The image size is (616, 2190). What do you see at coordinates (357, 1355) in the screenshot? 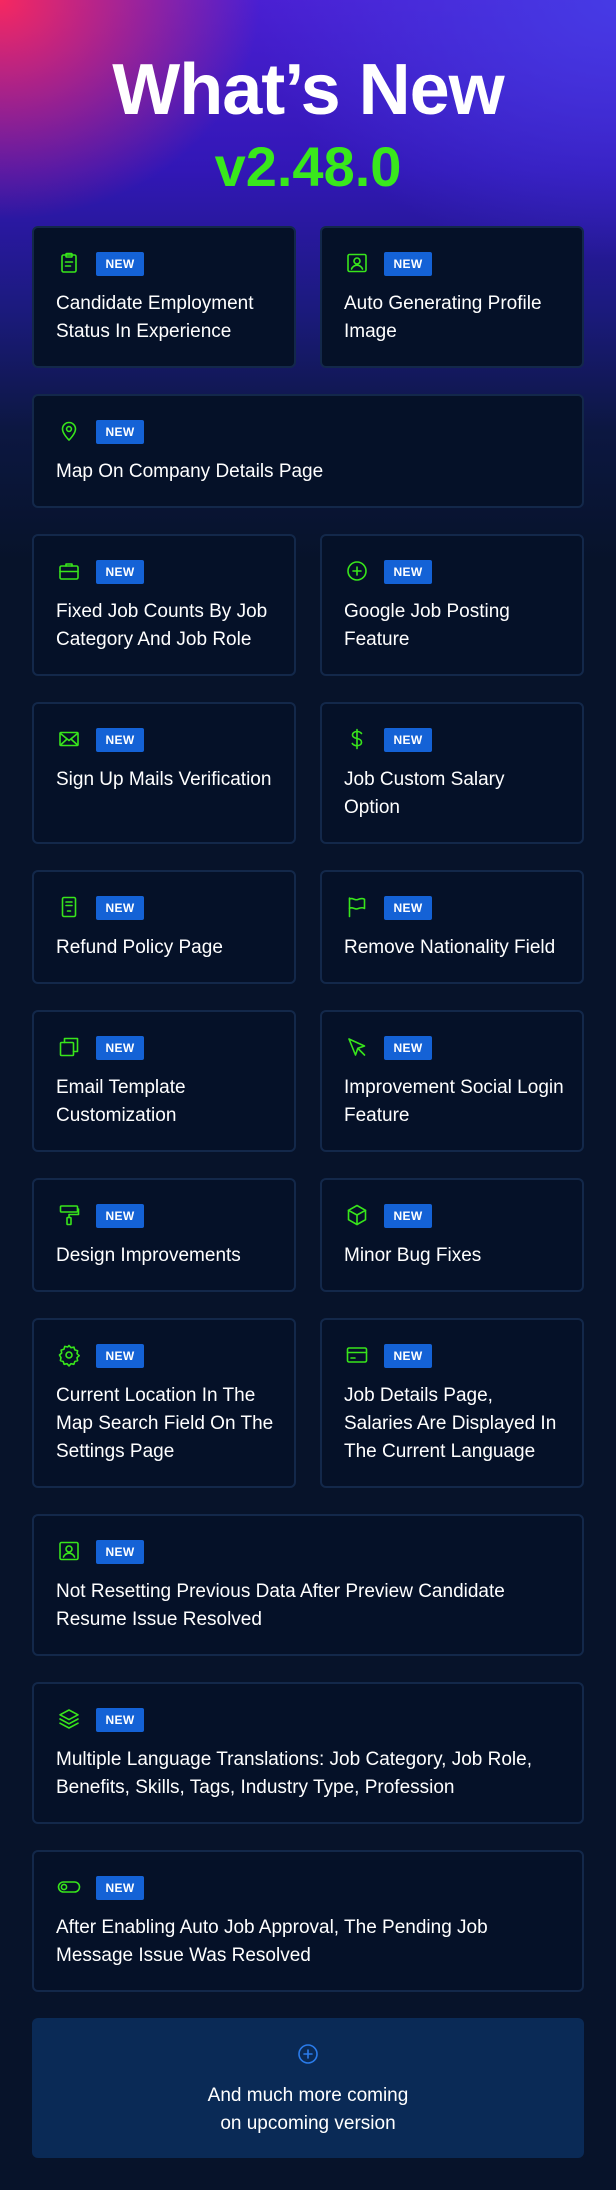
I see `credit-card-icon` at bounding box center [357, 1355].